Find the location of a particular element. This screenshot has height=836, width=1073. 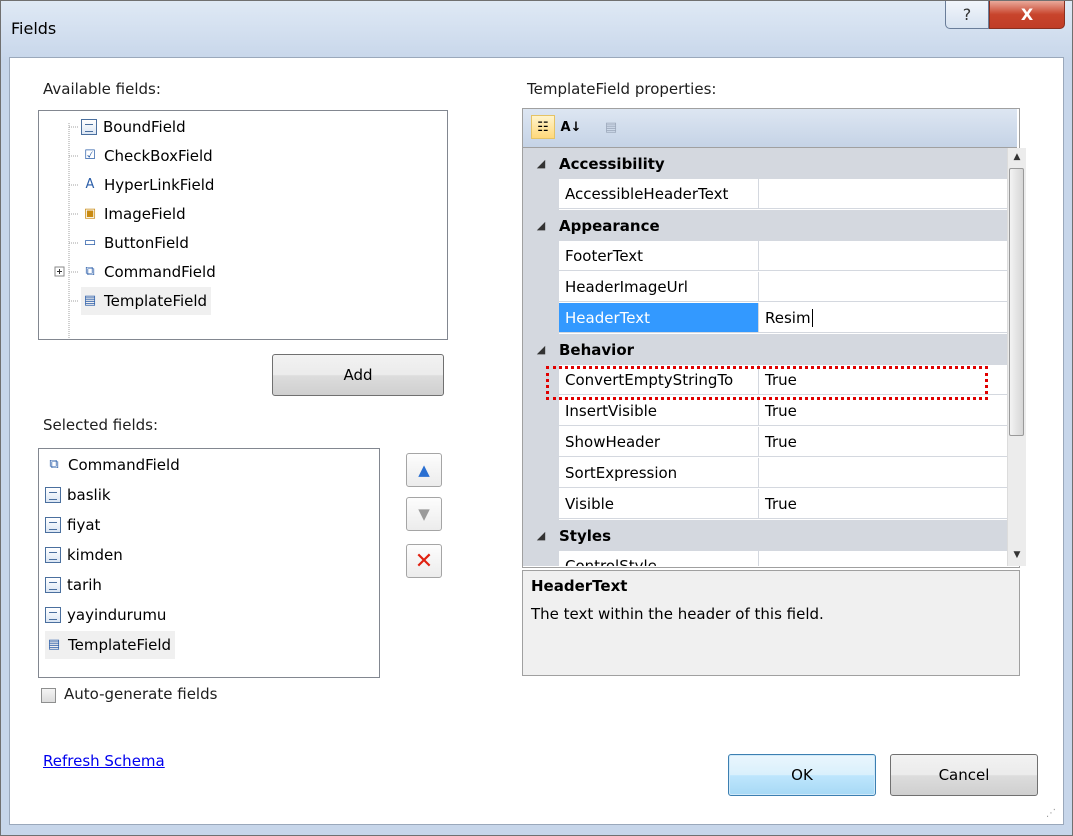

arrow-up-icon: ▲ is located at coordinates (424, 470).